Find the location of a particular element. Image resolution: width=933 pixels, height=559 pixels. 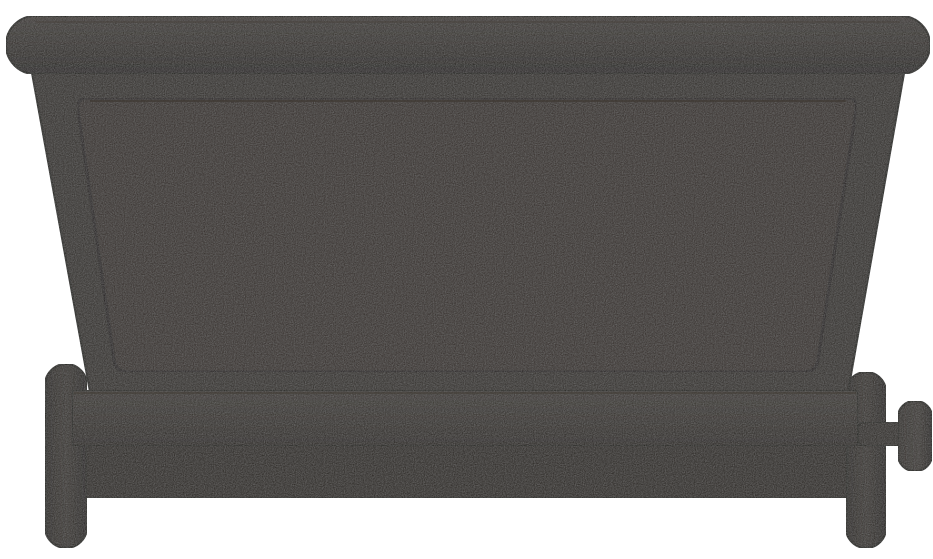

axle-knob is located at coordinates (915, 436).